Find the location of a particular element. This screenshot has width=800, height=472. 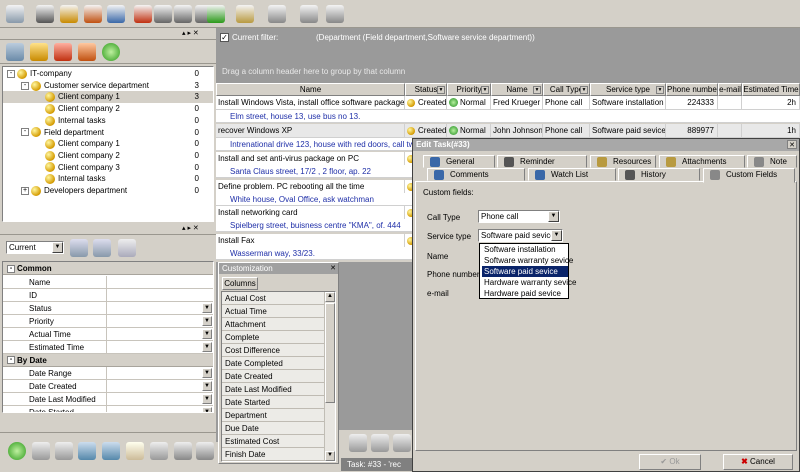

scroll-down-icon: ▼ is located at coordinates (330, 456).